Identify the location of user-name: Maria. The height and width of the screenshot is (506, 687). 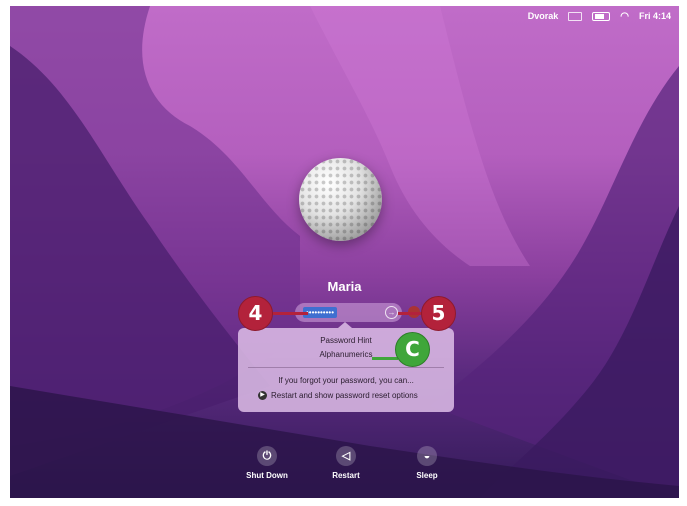
(344, 286).